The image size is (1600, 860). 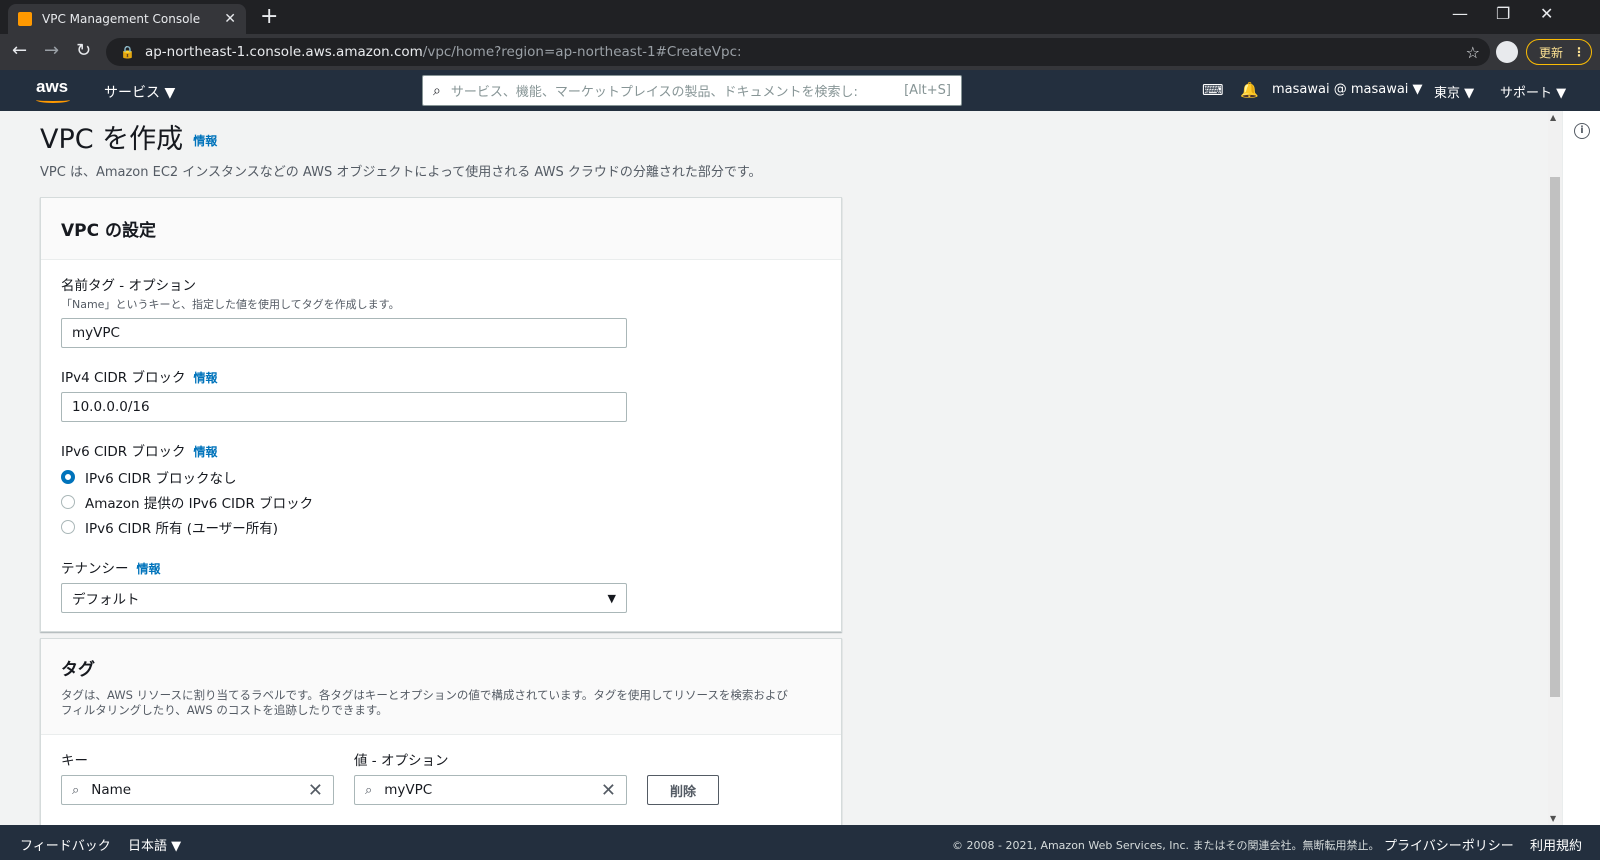 I want to click on tenancy-value: デフォルト, so click(x=106, y=600).